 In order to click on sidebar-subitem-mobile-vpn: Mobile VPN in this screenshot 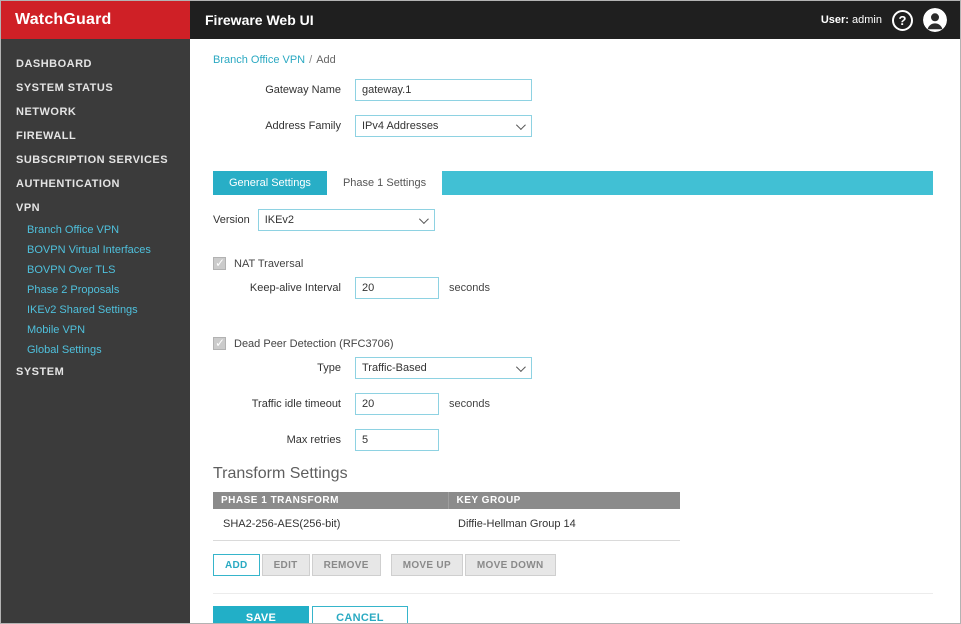, I will do `click(95, 330)`.